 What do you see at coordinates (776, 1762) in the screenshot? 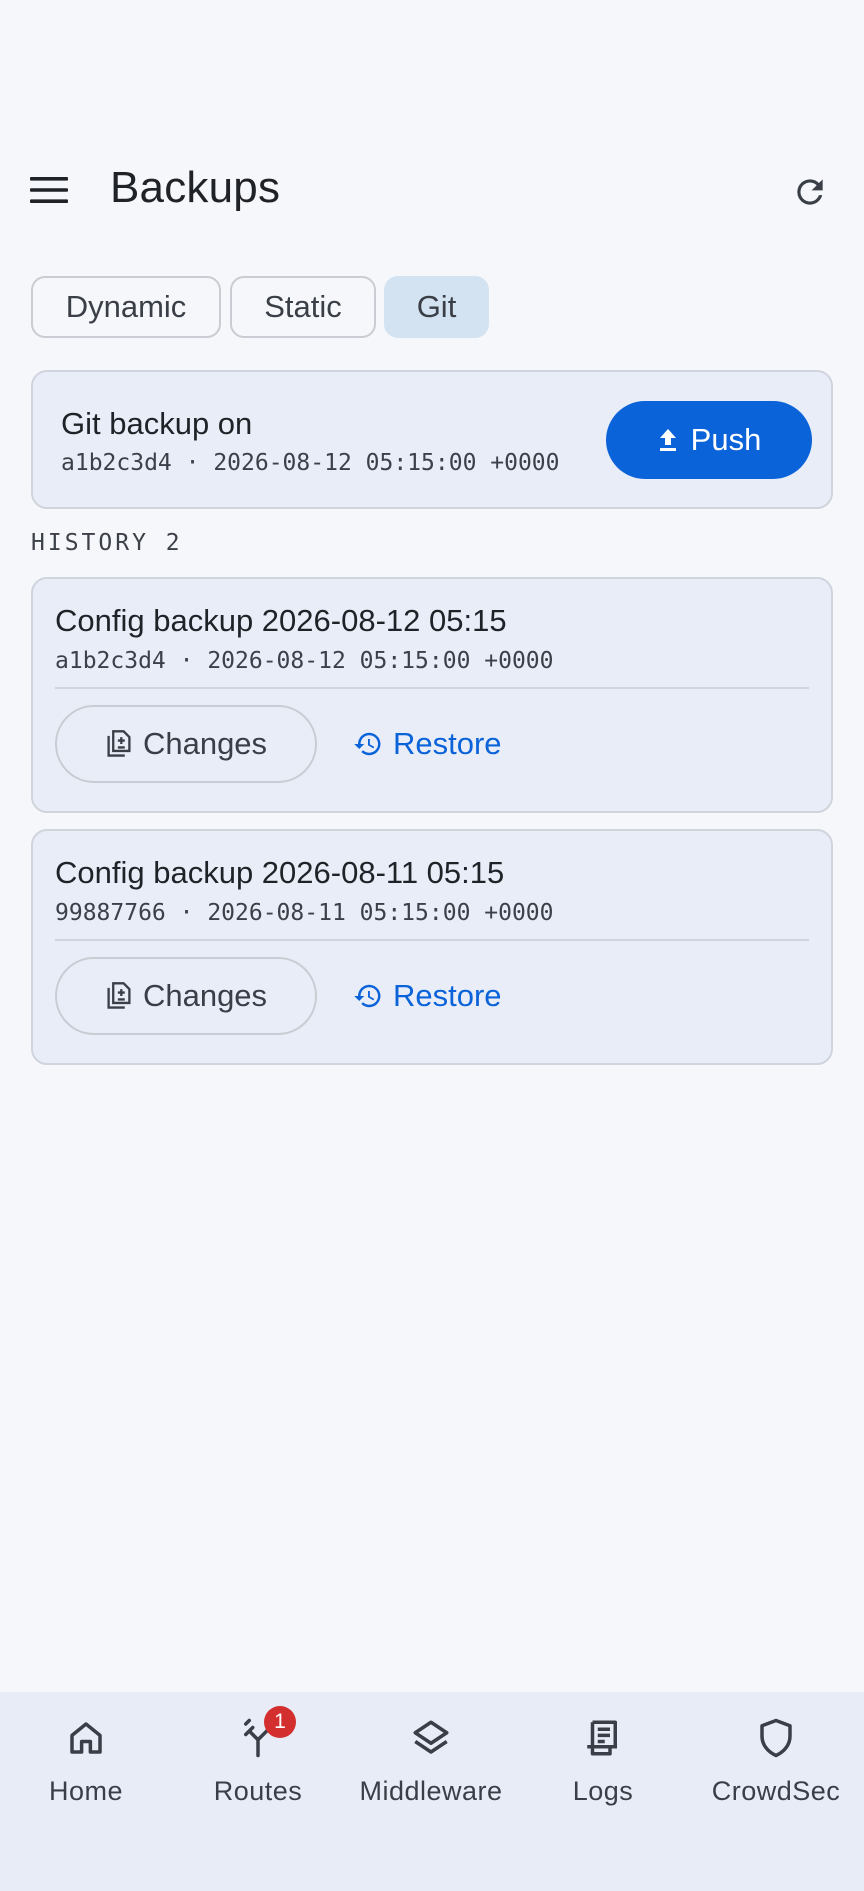
I see `nav-item-crowdsec: CrowdSec` at bounding box center [776, 1762].